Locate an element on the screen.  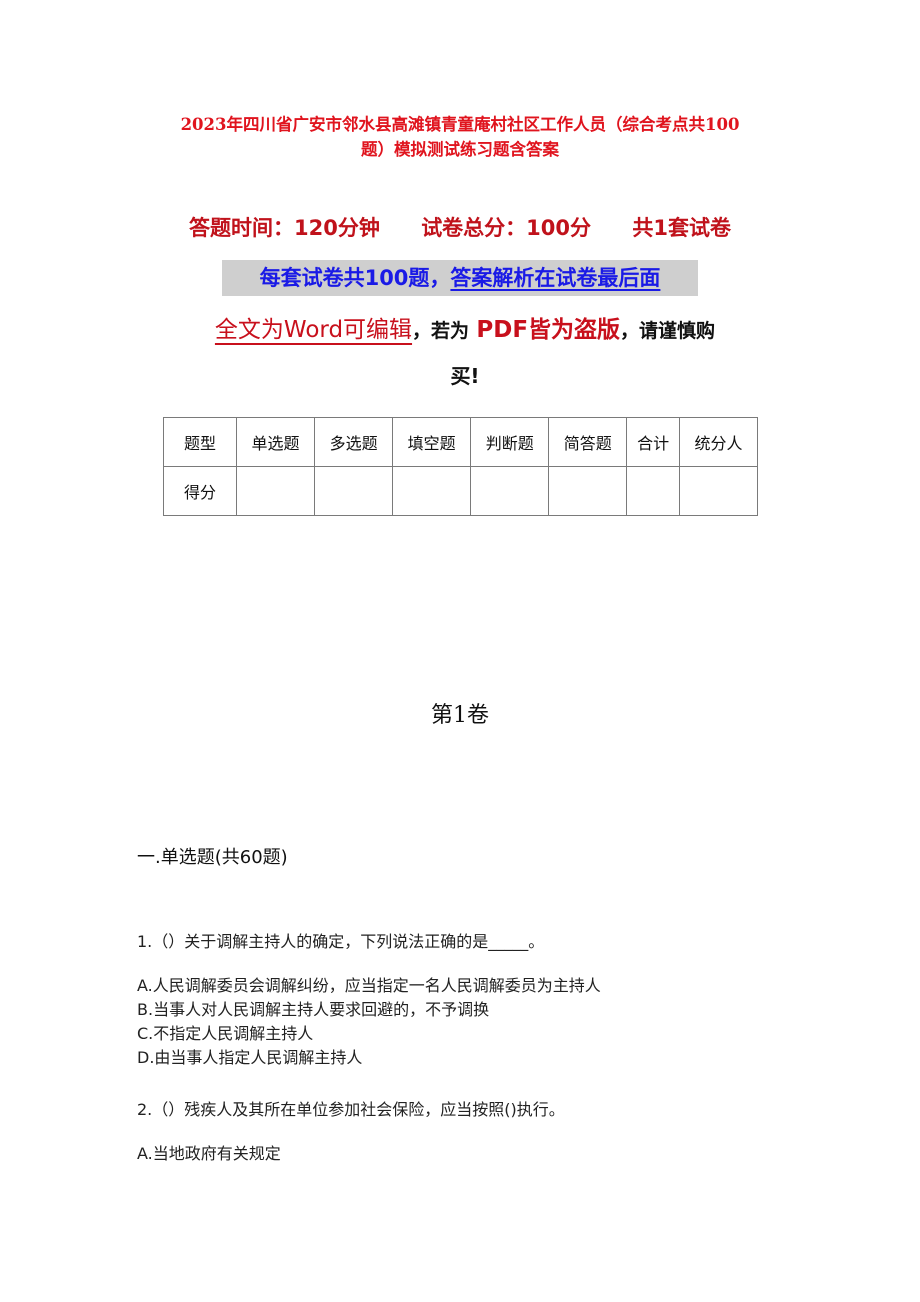
score-table-row: 得分 is located at coordinates (461, 491).